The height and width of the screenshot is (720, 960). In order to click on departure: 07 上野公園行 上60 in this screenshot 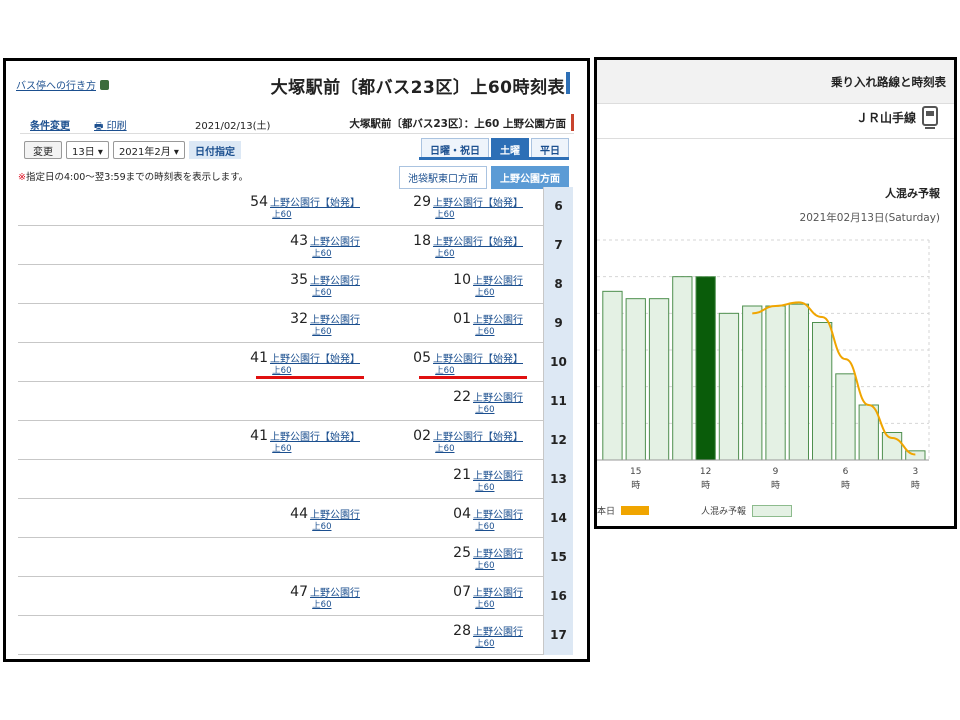, I will do `click(488, 595)`.